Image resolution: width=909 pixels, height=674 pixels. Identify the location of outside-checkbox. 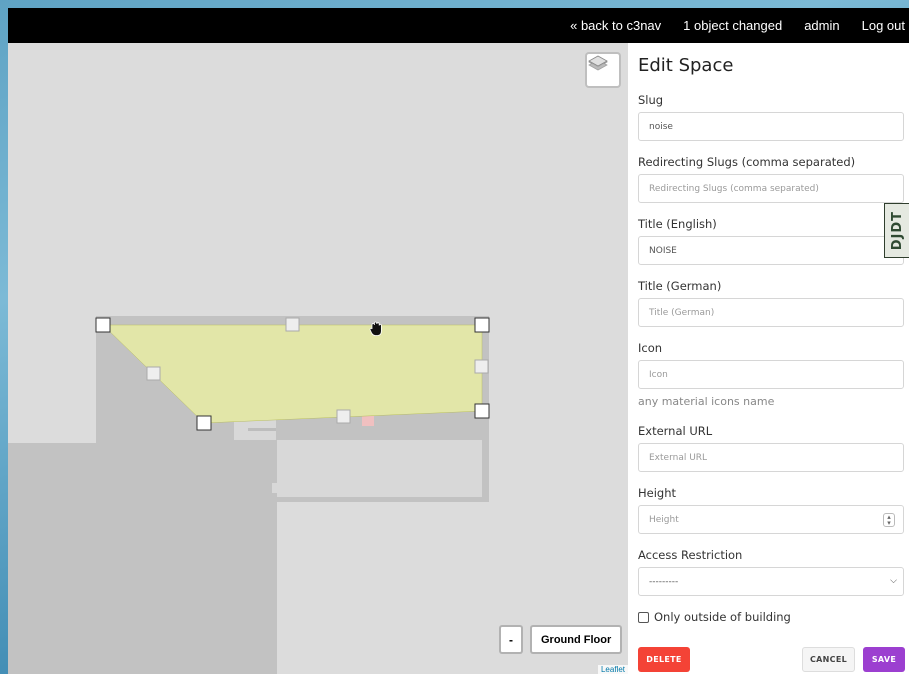
(643, 617).